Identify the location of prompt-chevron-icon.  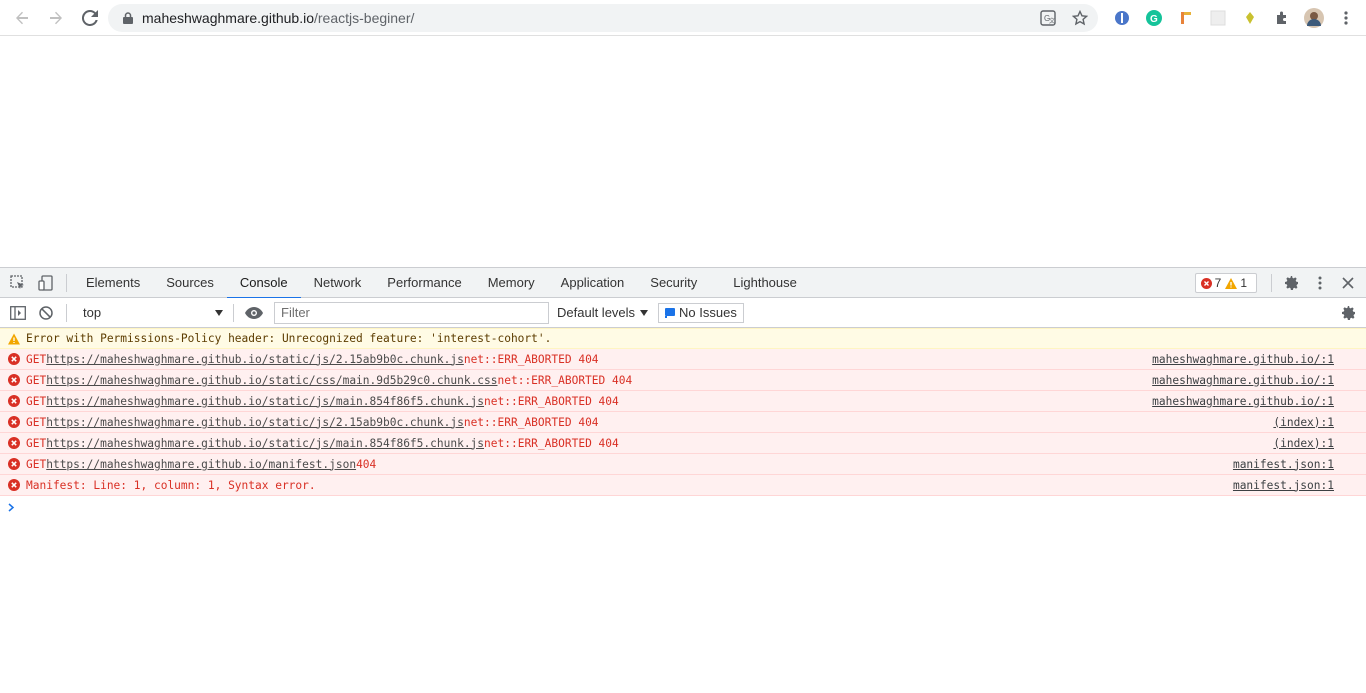
(11, 507).